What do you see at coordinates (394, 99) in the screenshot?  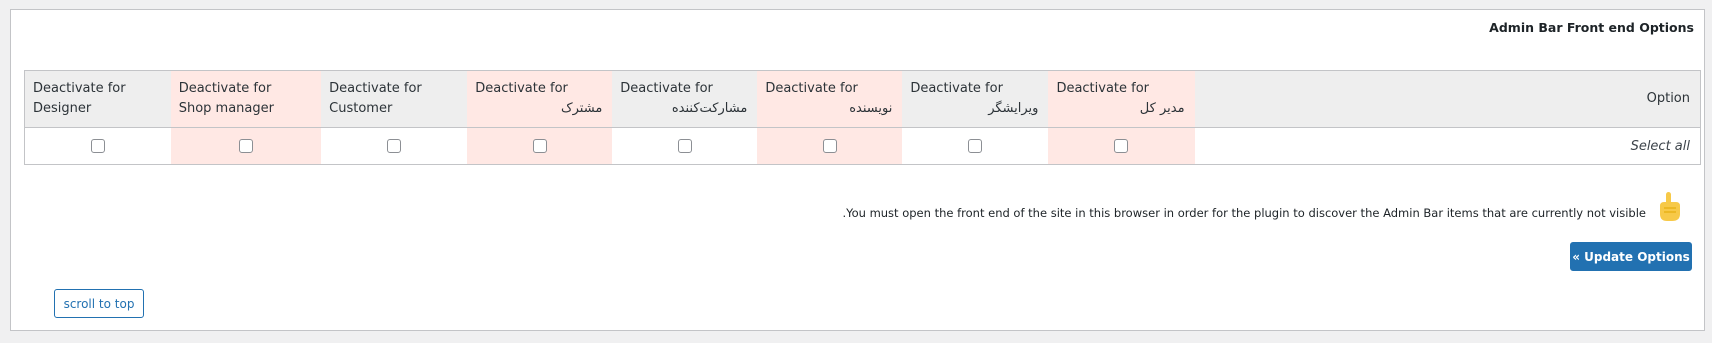 I see `column-header-customer: Deactivate for Customer` at bounding box center [394, 99].